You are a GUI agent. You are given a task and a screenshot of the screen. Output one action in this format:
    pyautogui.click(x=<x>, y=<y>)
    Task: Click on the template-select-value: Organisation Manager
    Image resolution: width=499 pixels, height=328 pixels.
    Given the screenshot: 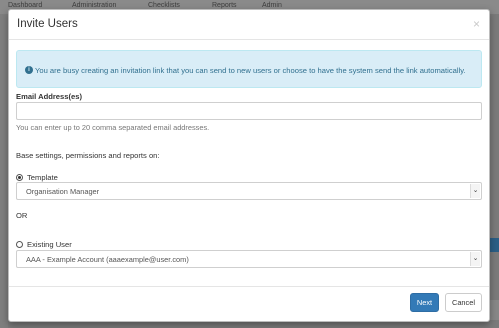 What is the action you would take?
    pyautogui.click(x=63, y=191)
    